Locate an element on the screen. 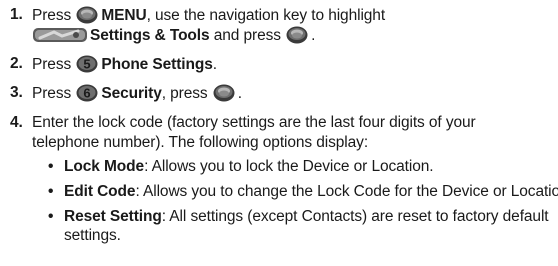  step-number: 1. is located at coordinates (16, 14).